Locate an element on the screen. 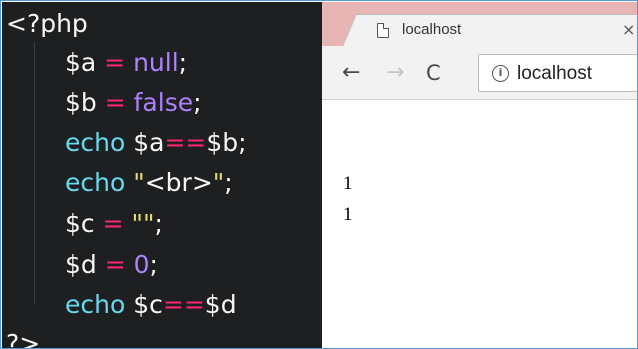  code-line: echo $a==$b; is located at coordinates (156, 143).